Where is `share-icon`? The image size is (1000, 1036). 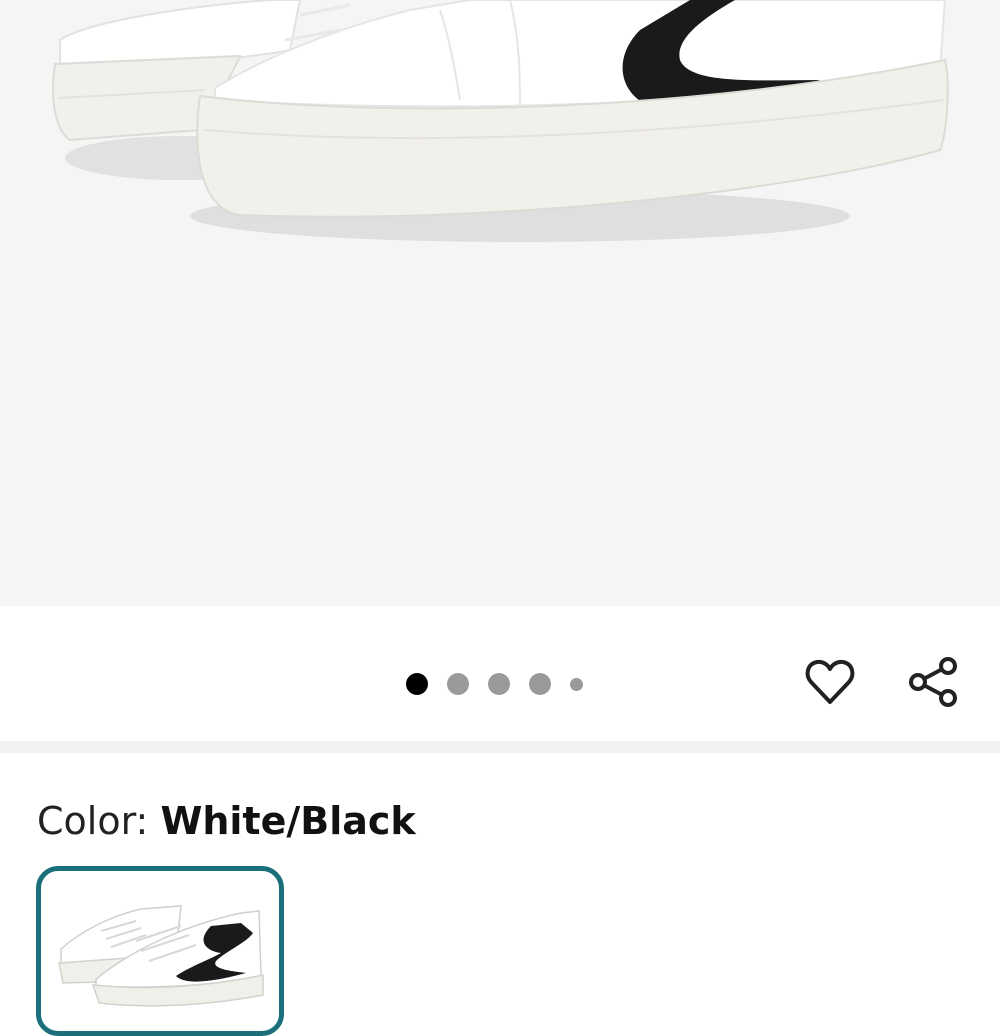 share-icon is located at coordinates (933, 682).